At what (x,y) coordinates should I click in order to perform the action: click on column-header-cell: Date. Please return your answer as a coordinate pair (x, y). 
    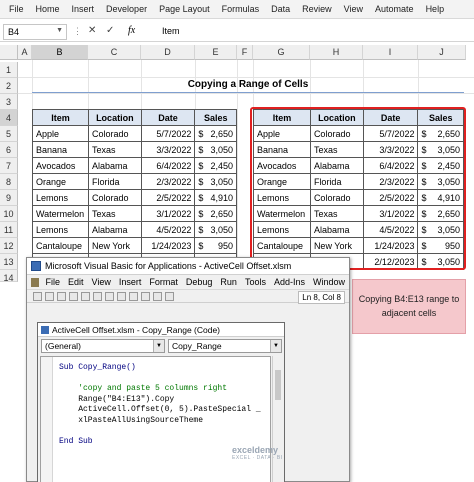
    Looking at the image, I should click on (168, 117).